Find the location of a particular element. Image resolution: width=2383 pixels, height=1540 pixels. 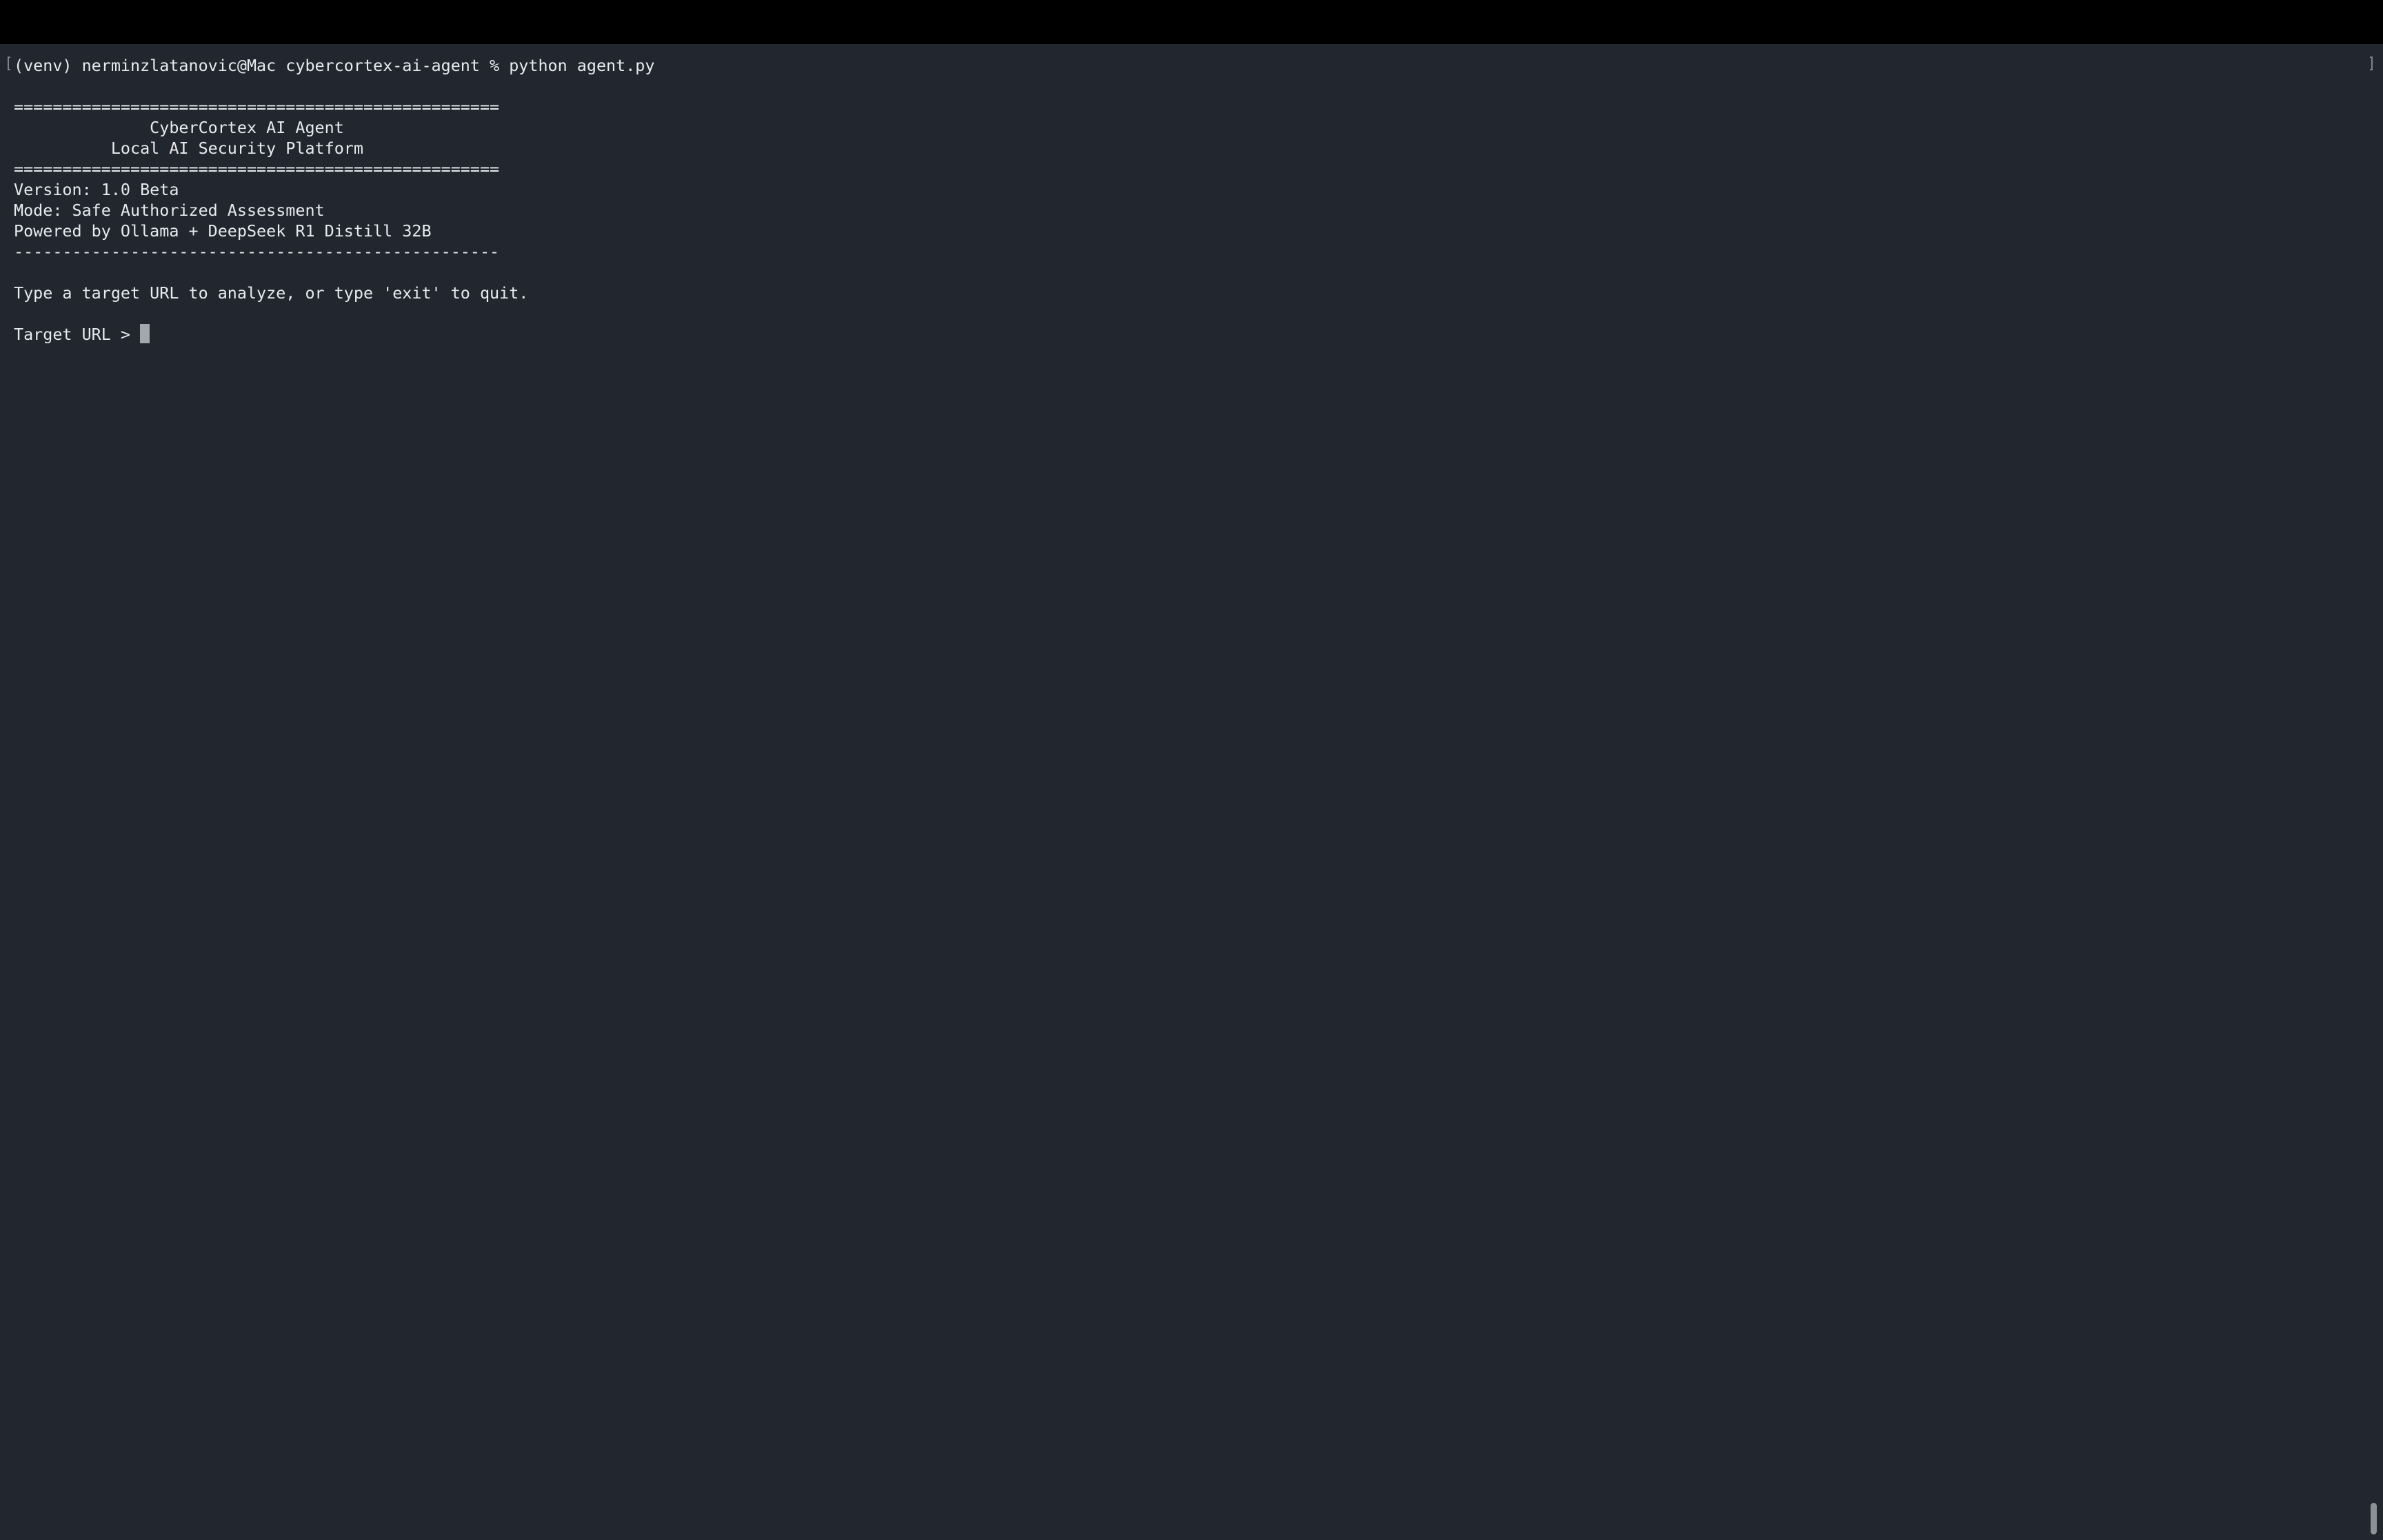

window-title-bar is located at coordinates (1191, 22).